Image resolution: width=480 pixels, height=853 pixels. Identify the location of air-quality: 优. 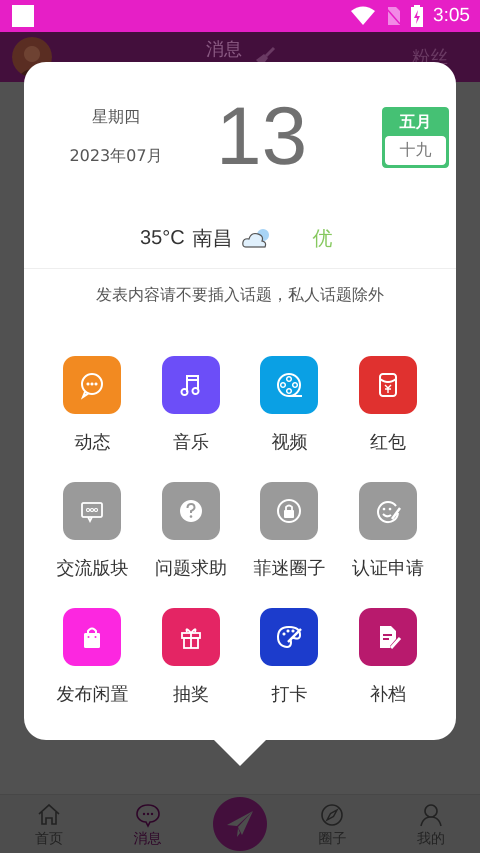
(322, 238).